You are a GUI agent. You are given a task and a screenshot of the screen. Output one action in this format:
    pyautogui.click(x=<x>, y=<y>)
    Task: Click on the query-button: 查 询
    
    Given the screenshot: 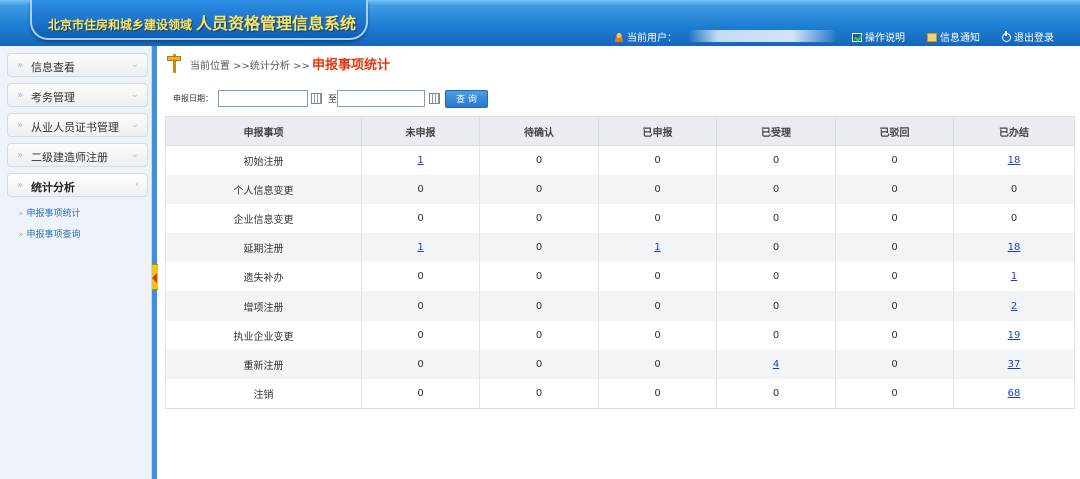 What is the action you would take?
    pyautogui.click(x=466, y=99)
    